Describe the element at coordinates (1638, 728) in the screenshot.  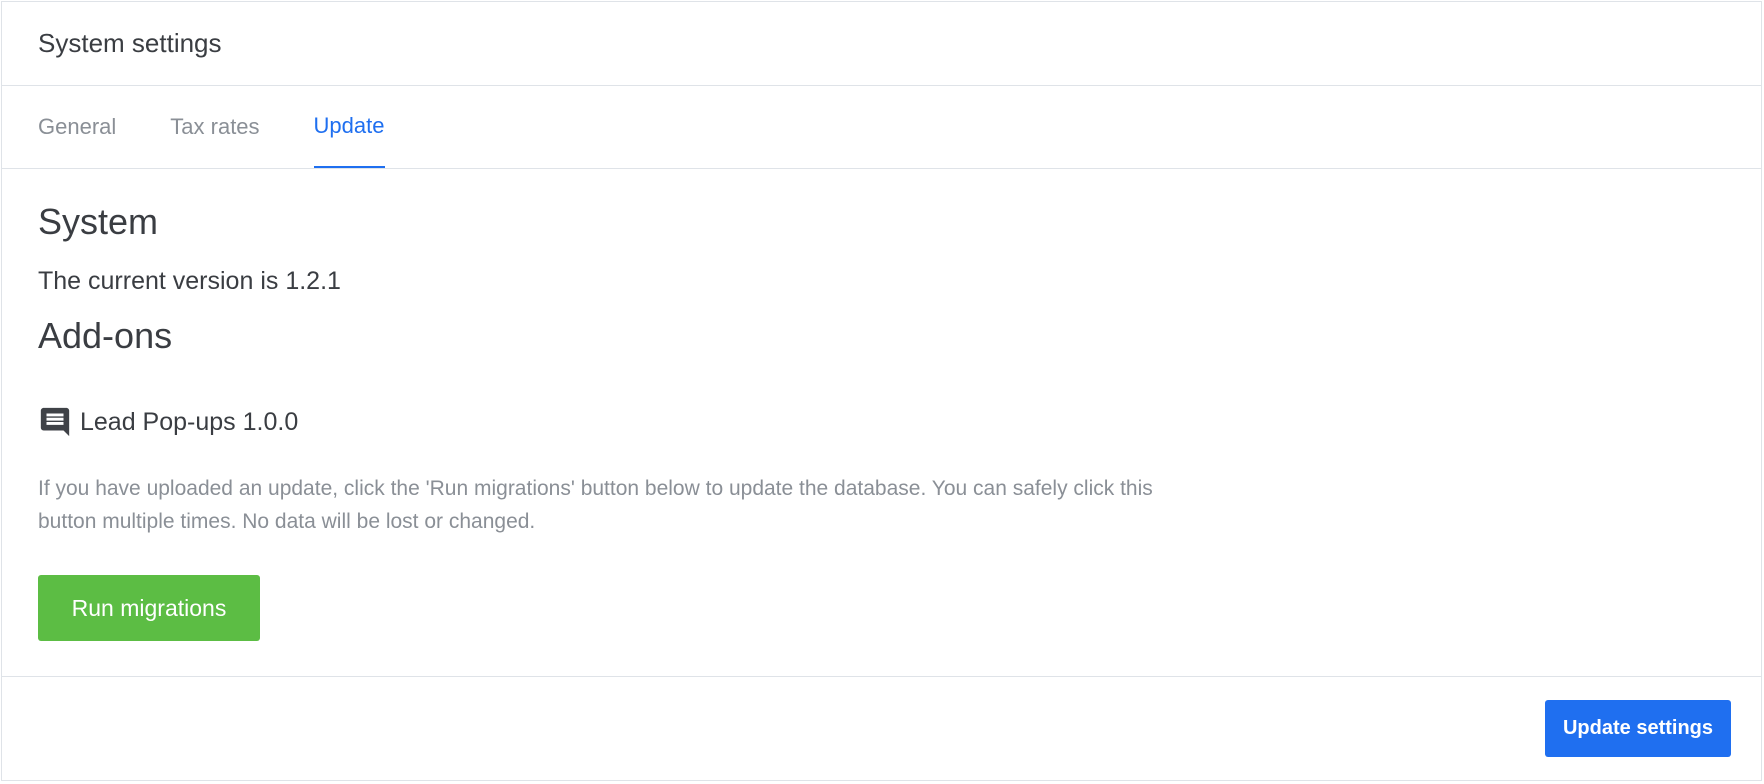
I see `update-settings-button: Update settings` at that location.